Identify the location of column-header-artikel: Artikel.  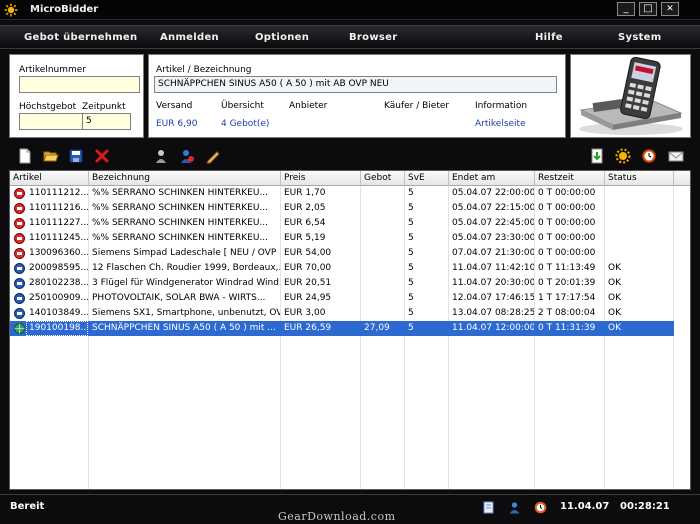
(49, 178).